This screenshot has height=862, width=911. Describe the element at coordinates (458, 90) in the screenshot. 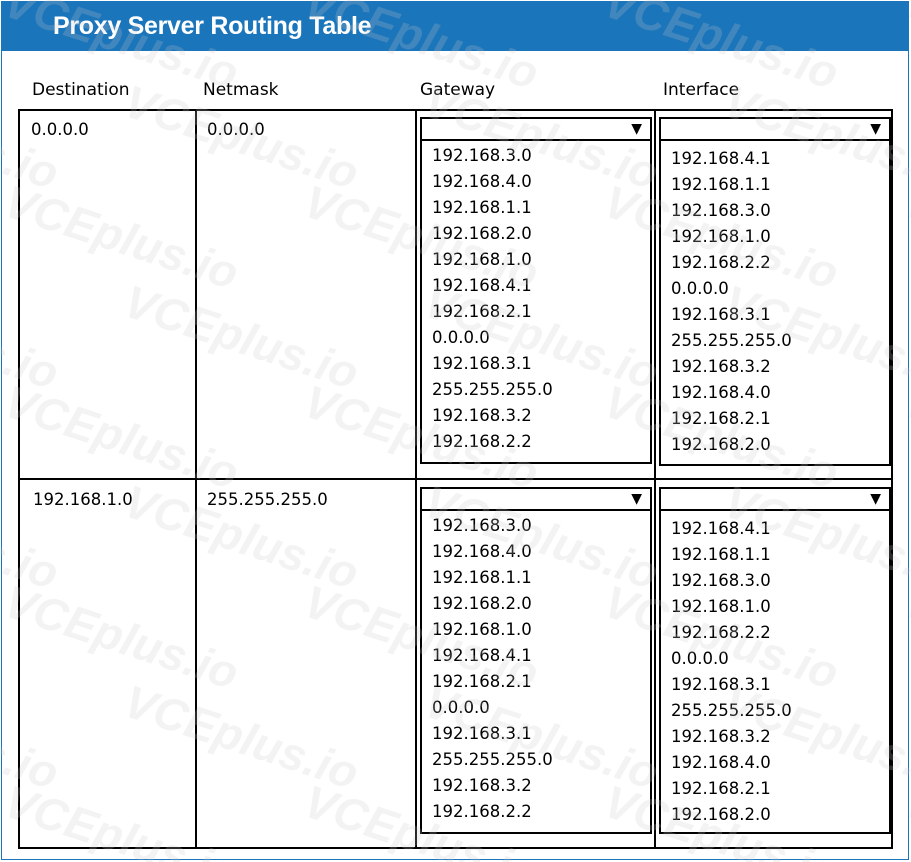

I see `column-header-gateway: Gateway` at that location.